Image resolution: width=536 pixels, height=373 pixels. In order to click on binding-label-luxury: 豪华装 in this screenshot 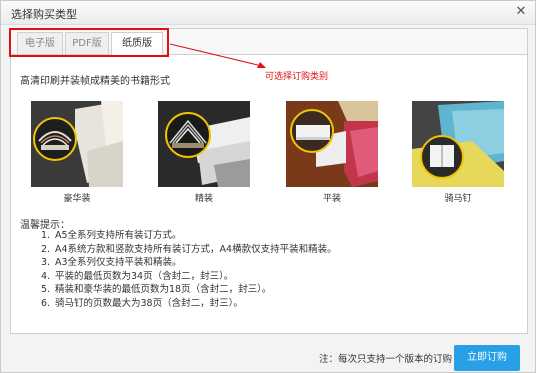, I will do `click(77, 199)`.